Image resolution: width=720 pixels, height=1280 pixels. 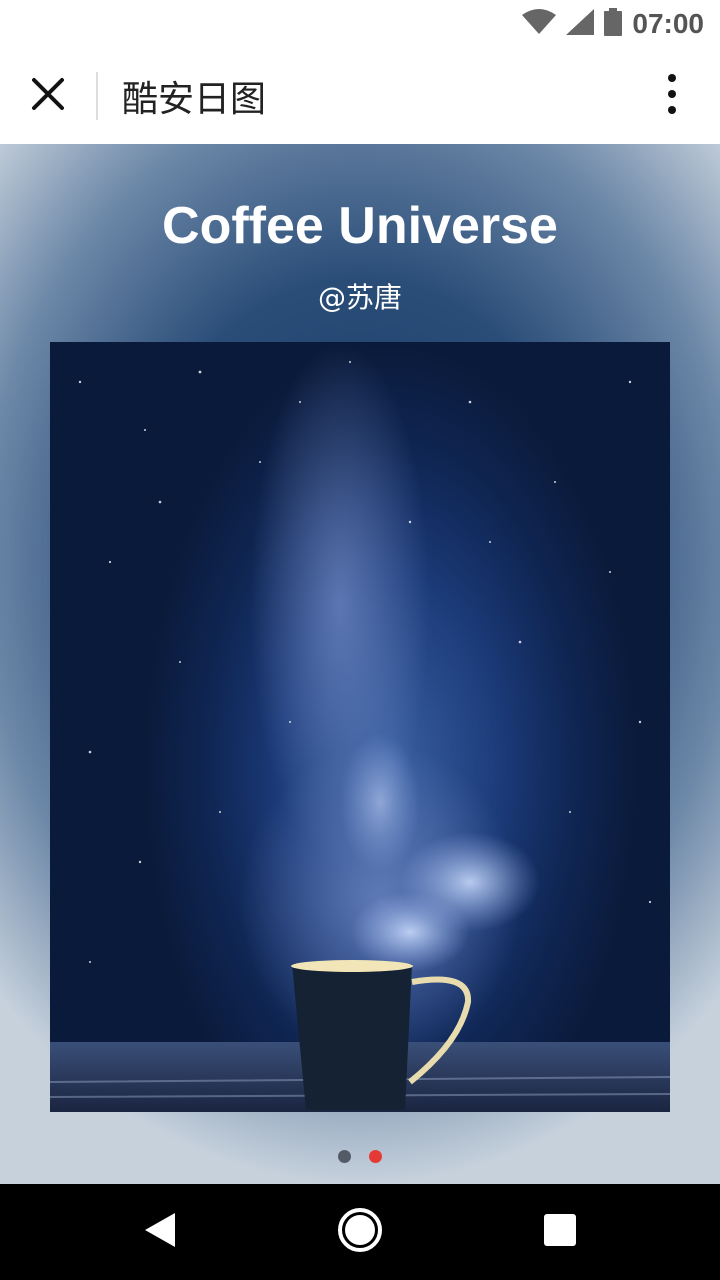 I want to click on status-icons: 07:00, so click(x=613, y=24).